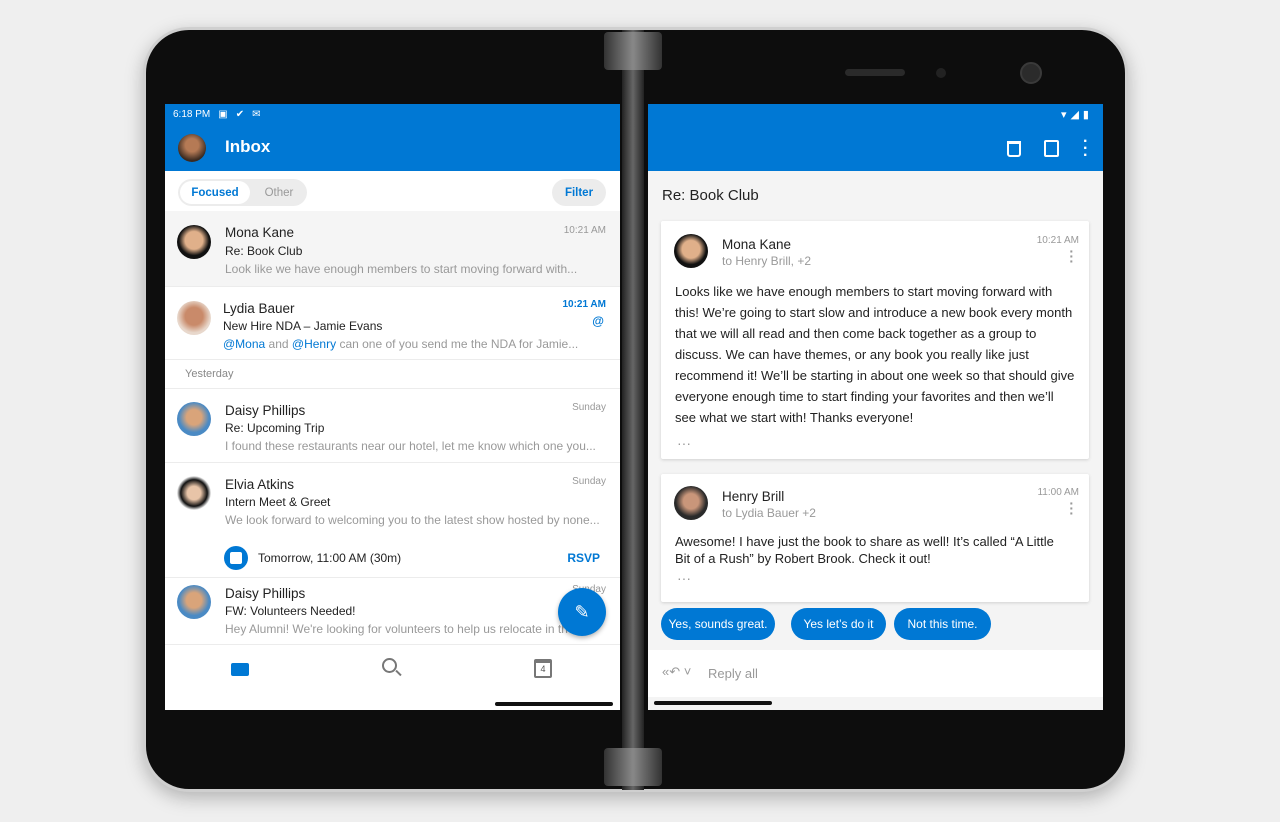  I want to click on suggested-reply: Yes, sounds great., so click(718, 624).